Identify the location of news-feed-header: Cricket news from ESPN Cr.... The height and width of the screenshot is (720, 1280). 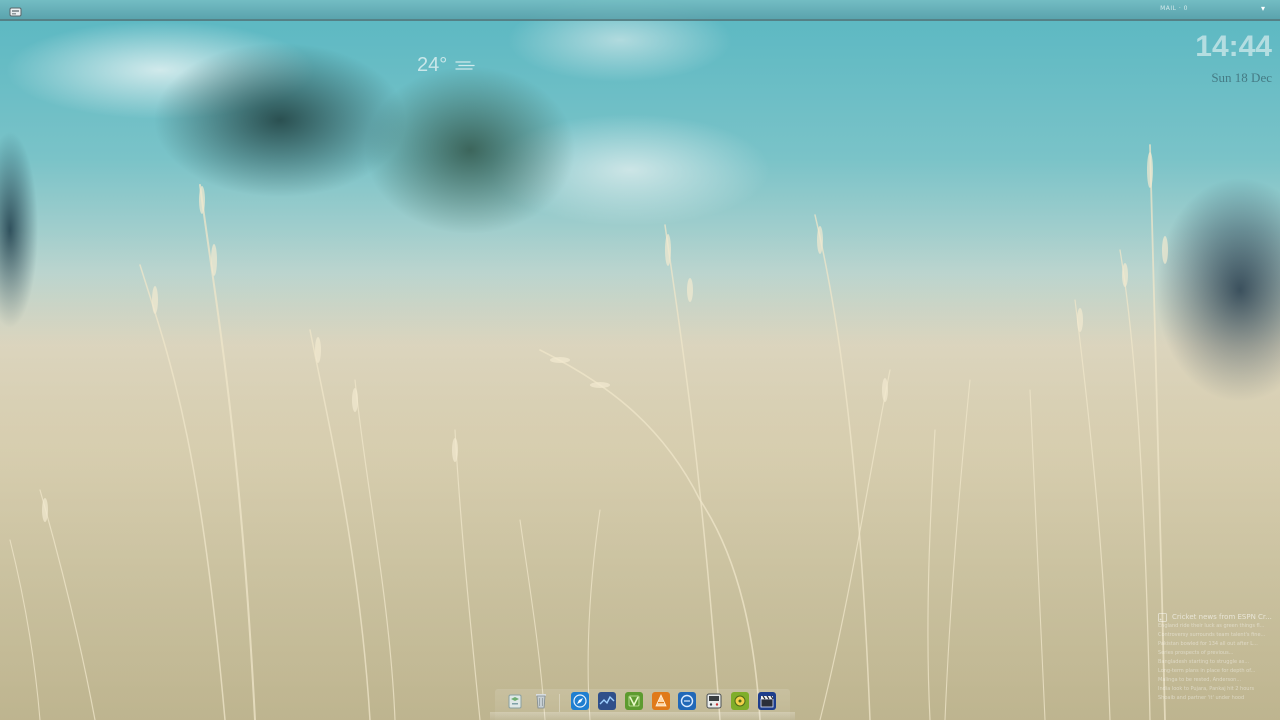
(1215, 617).